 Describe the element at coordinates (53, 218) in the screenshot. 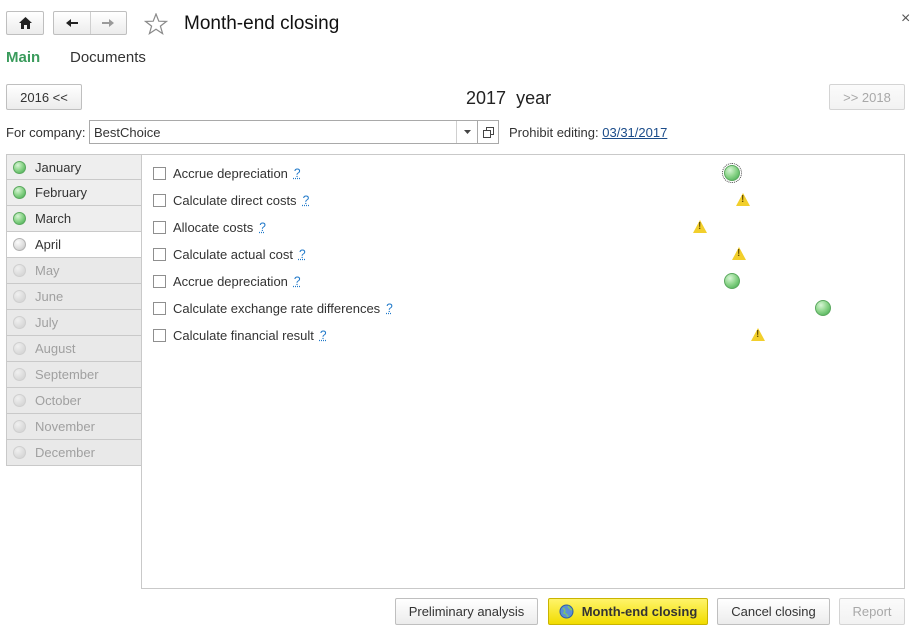

I see `month-label: March` at that location.